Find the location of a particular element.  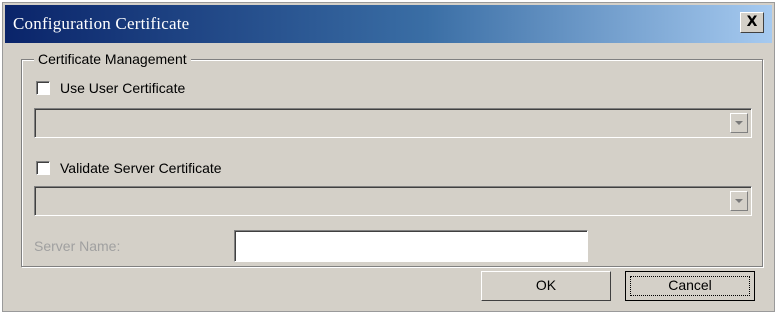

ok-button: OK is located at coordinates (546, 286).